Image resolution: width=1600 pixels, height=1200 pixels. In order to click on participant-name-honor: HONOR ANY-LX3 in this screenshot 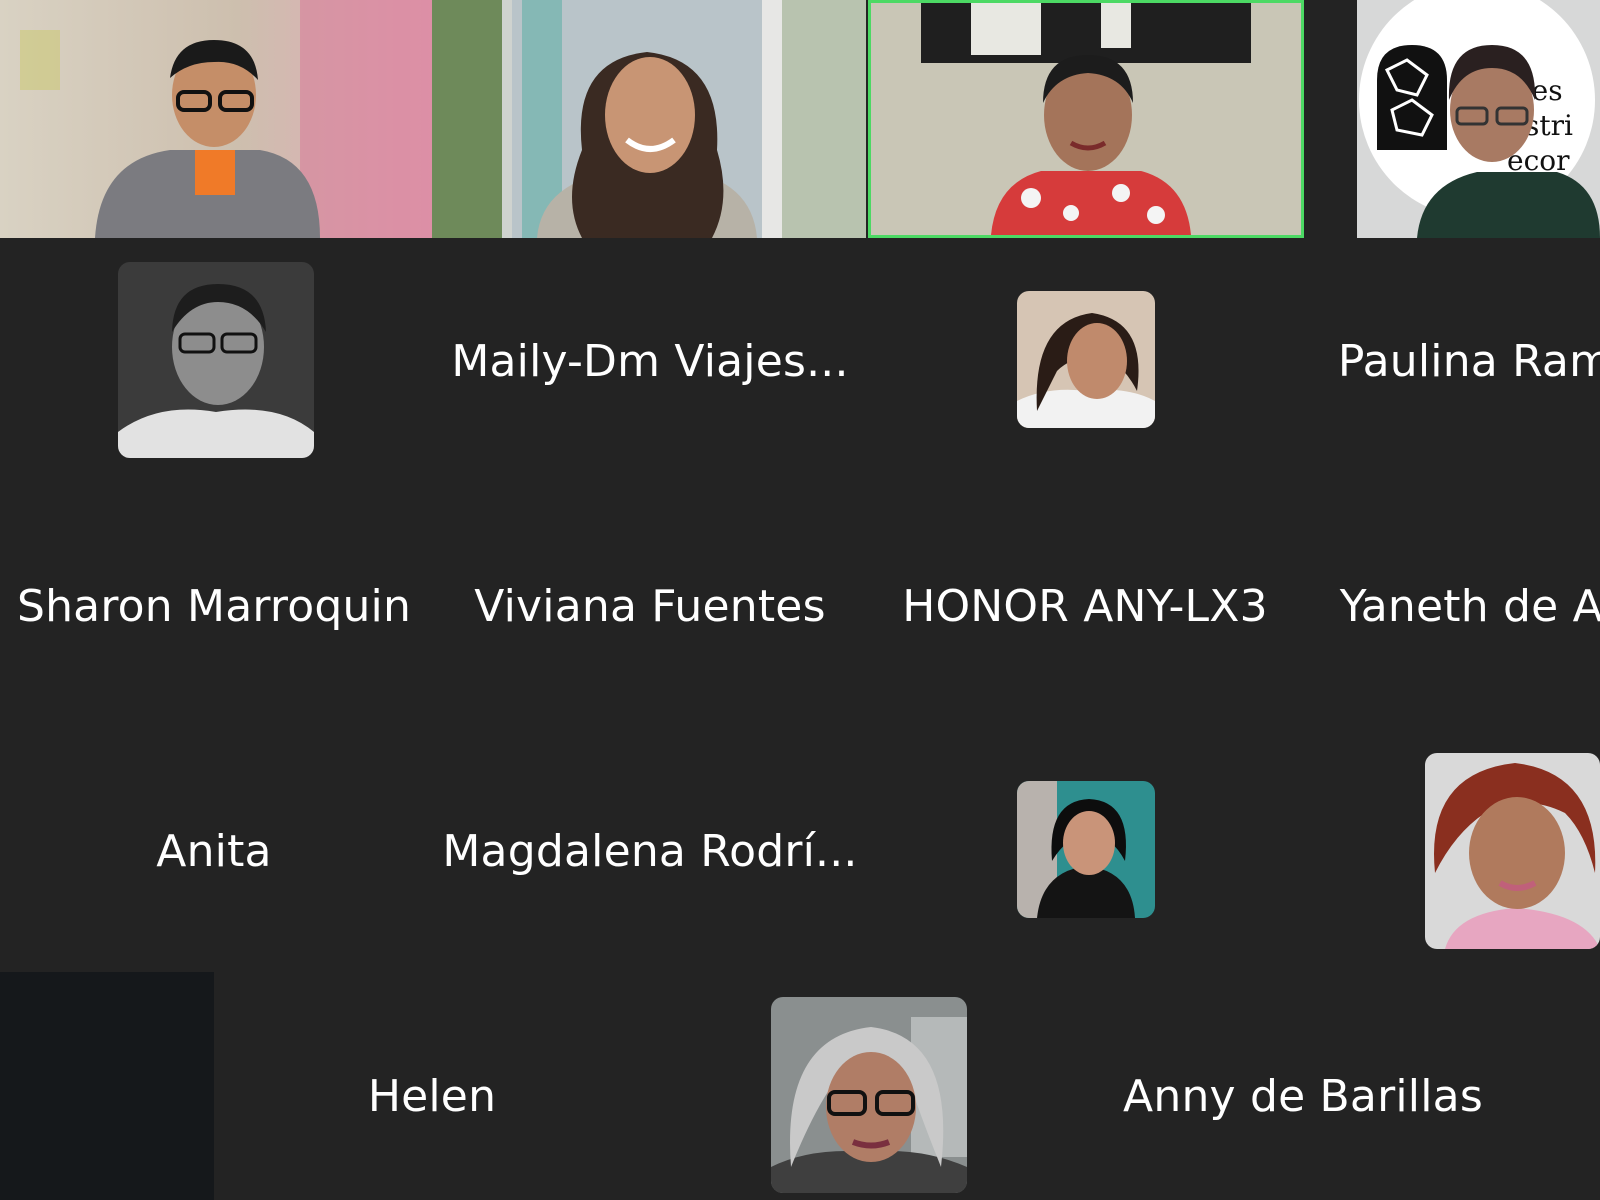, I will do `click(1085, 606)`.